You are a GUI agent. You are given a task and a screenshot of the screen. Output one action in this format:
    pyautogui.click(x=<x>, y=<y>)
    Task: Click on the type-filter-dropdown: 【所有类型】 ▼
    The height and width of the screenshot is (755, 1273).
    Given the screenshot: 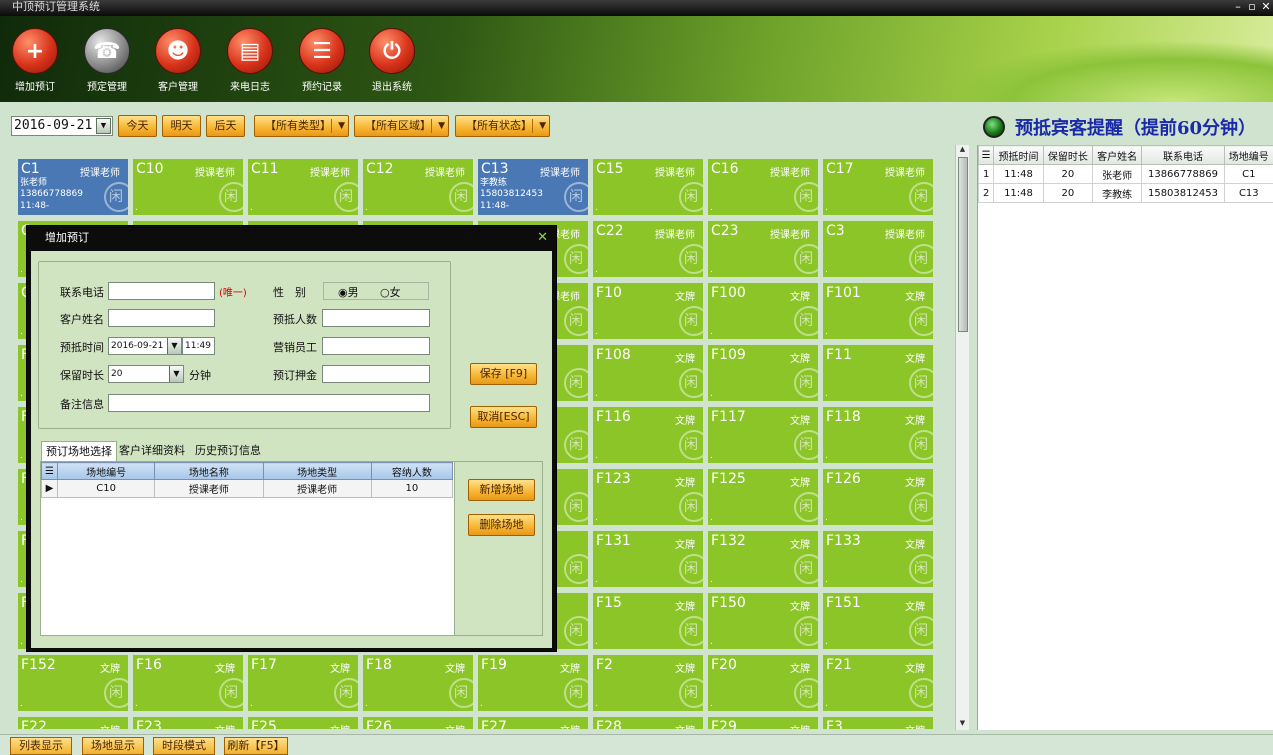 What is the action you would take?
    pyautogui.click(x=301, y=126)
    